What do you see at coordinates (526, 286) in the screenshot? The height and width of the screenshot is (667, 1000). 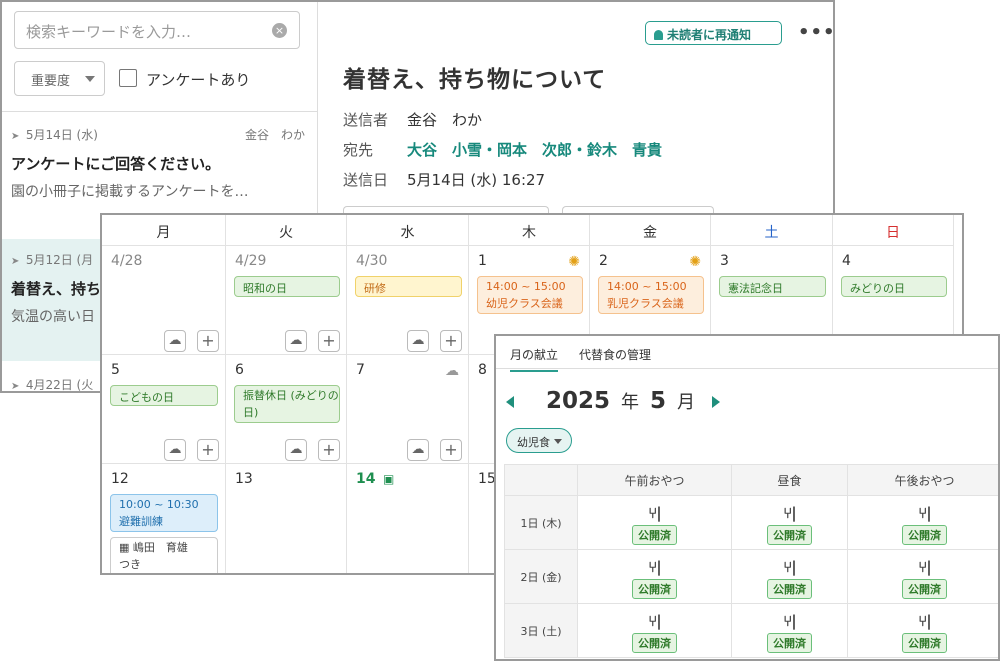 I see `event-time: 14:00 ~ 15:00` at bounding box center [526, 286].